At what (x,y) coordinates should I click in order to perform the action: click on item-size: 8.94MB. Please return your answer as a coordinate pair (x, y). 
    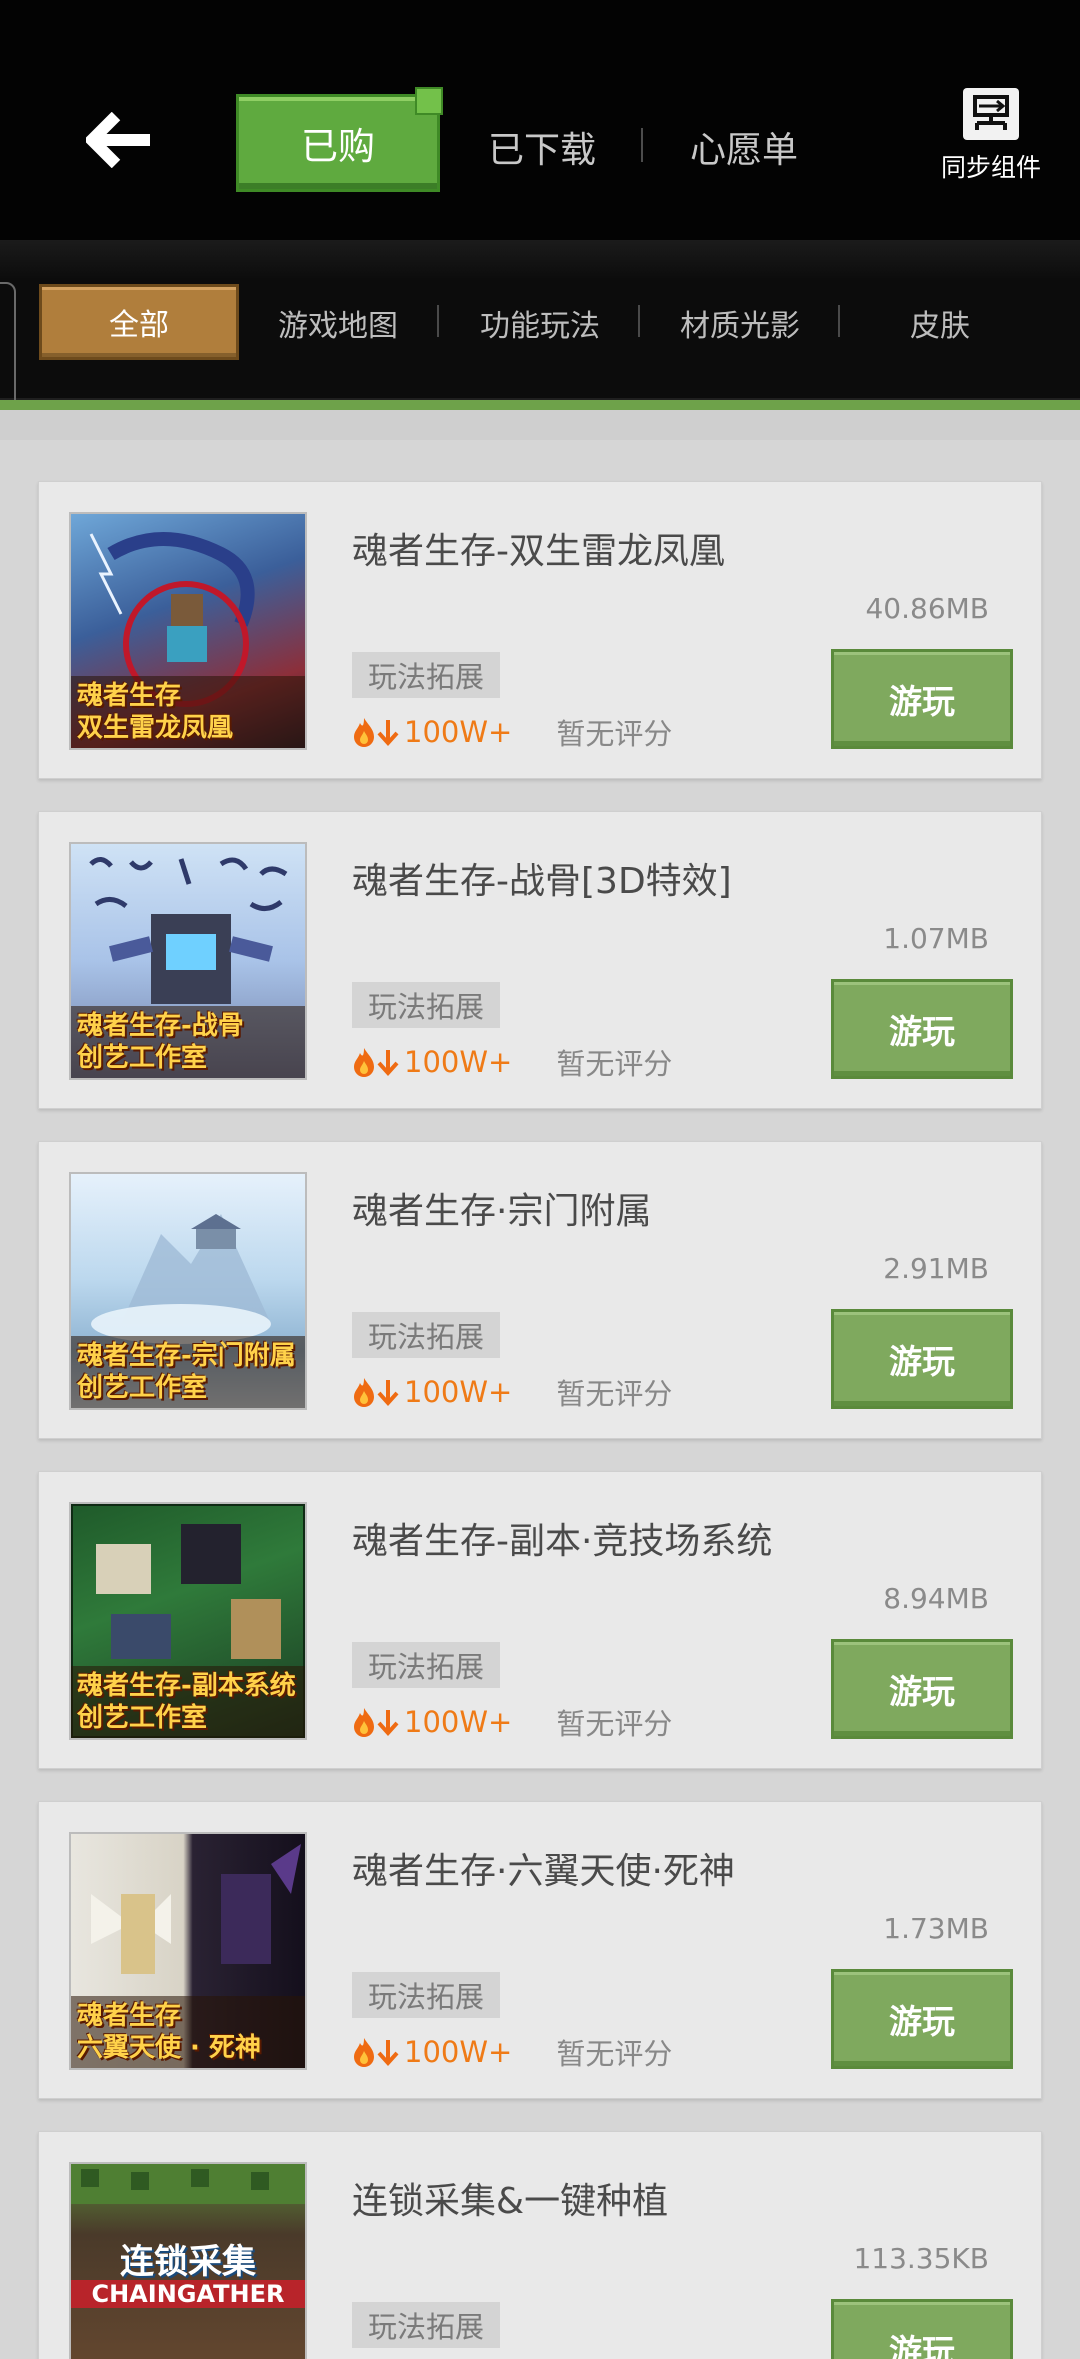
    Looking at the image, I should click on (936, 1598).